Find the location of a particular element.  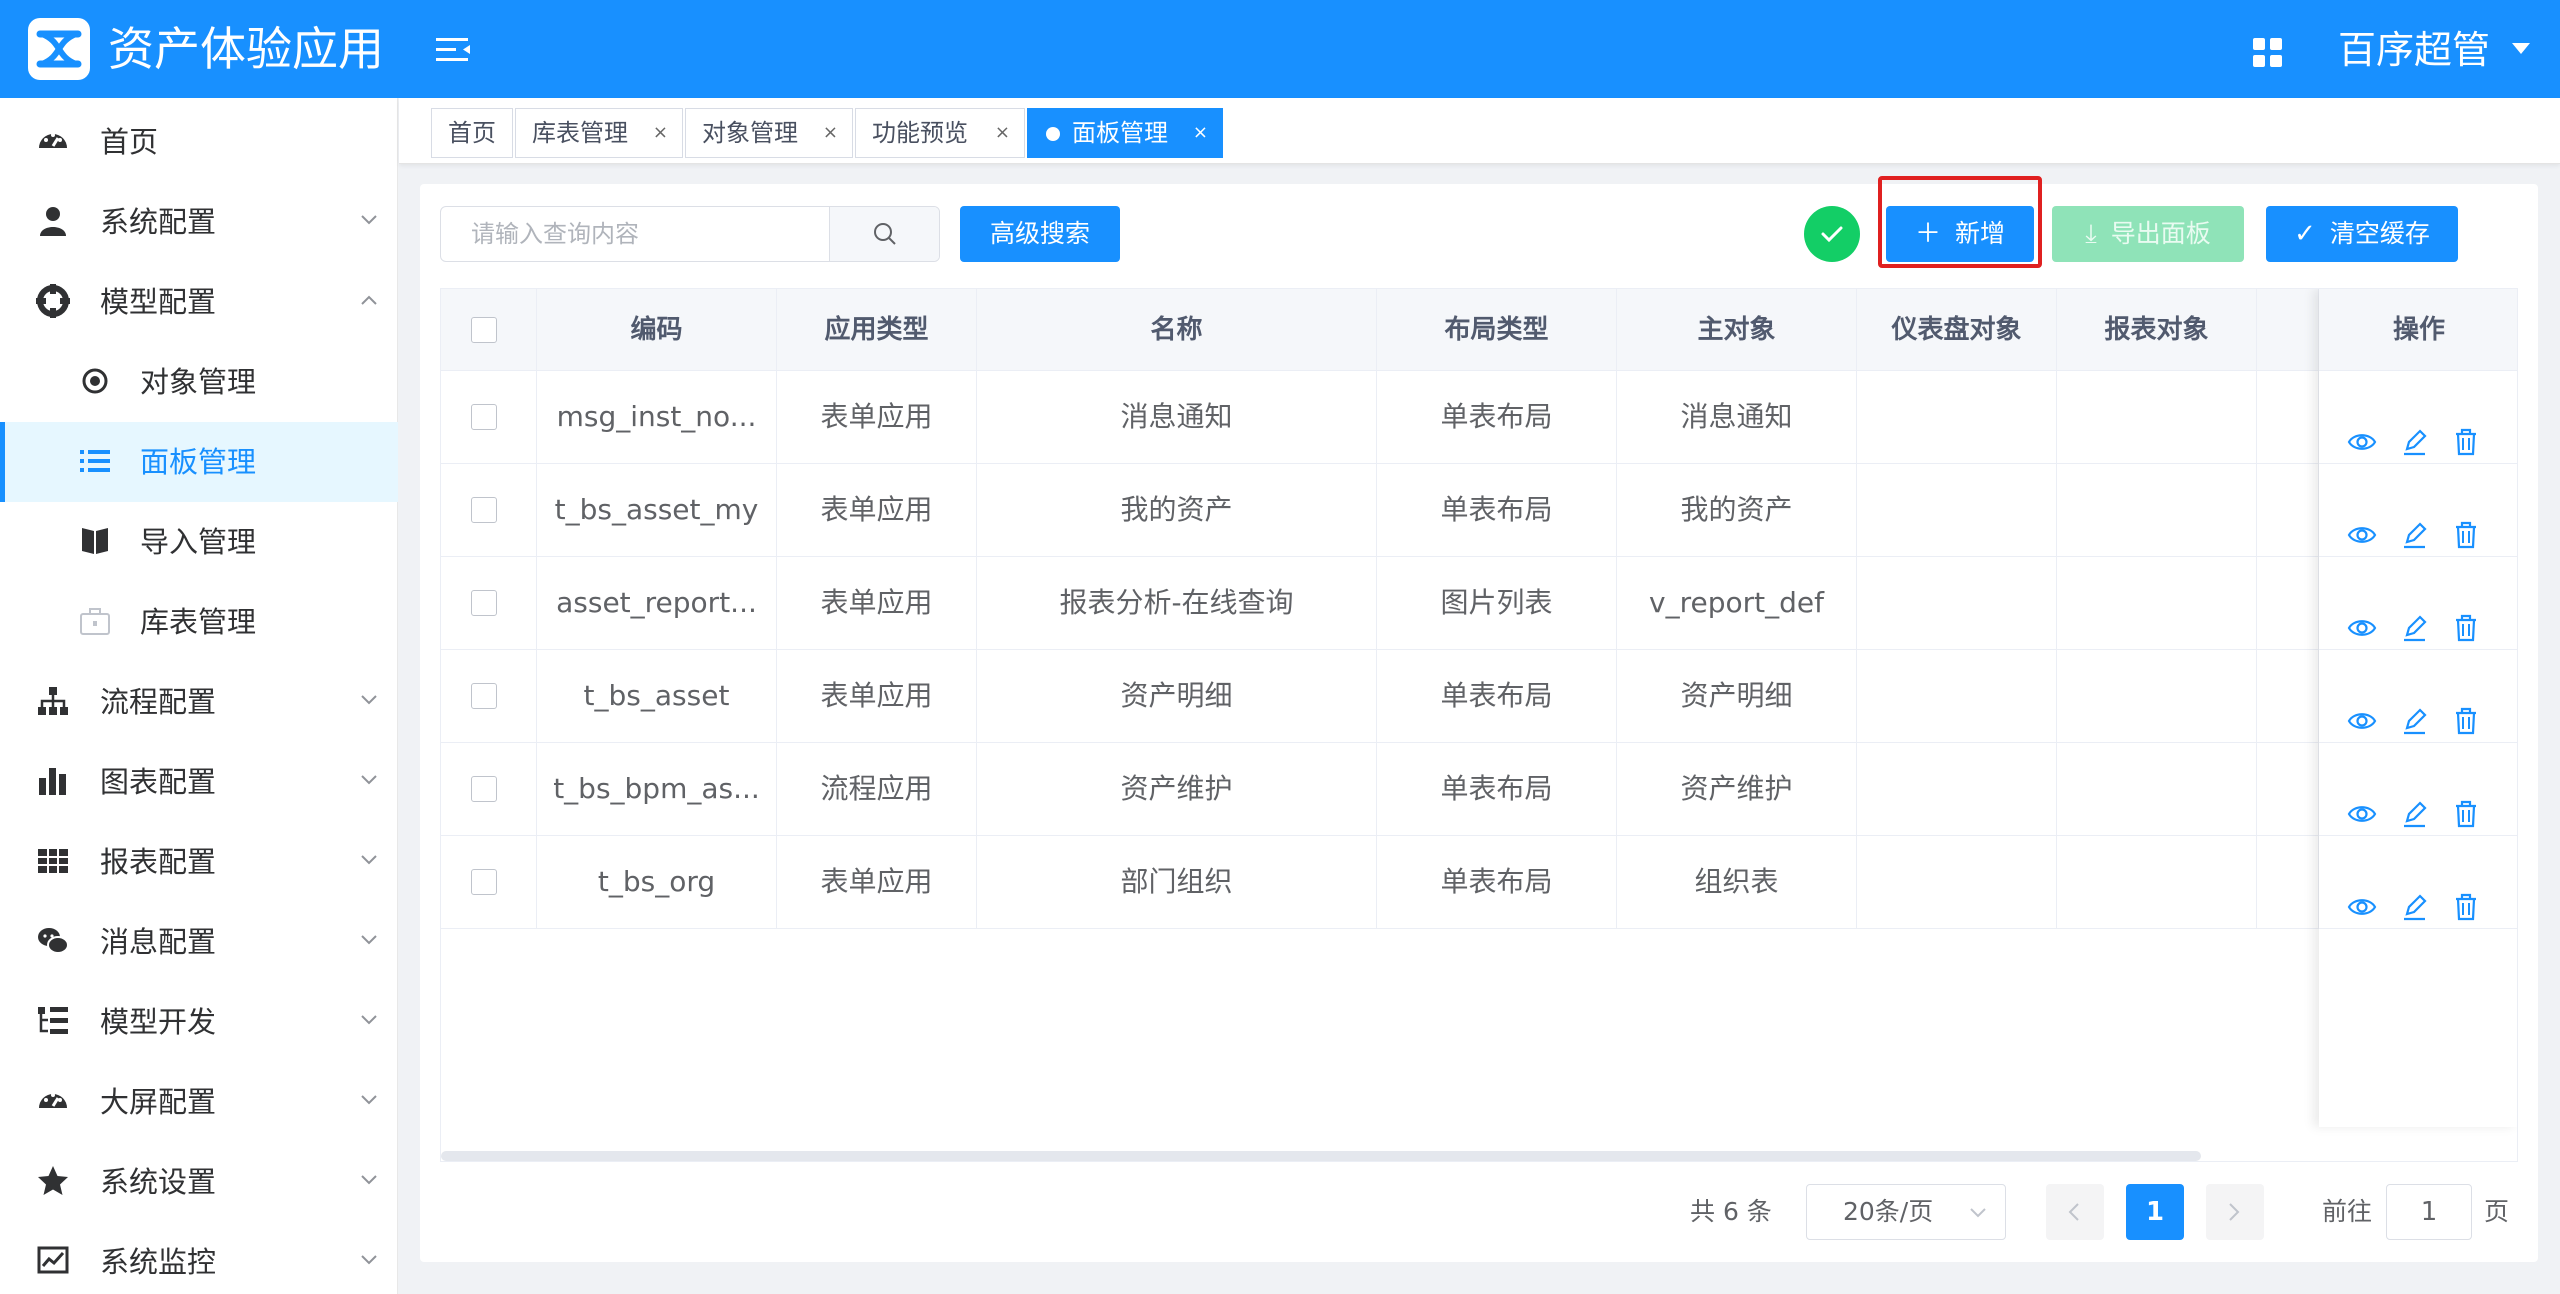

table-row: t_bs_asset 表单应用 资产明细 单表布局 资产明细 is located at coordinates (1479, 696).